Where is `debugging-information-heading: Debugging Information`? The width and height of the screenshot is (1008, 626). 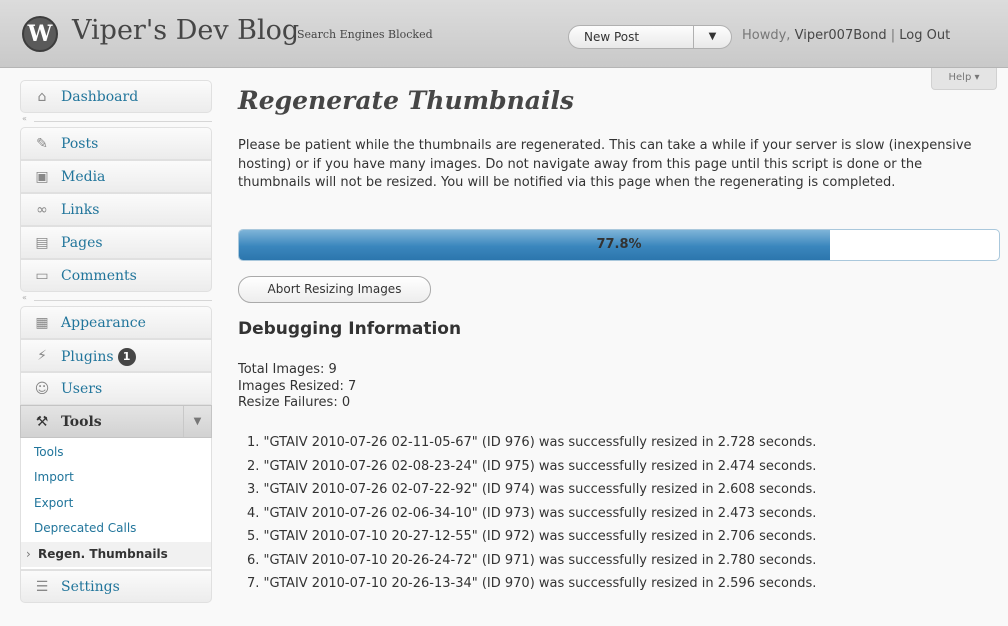
debugging-information-heading: Debugging Information is located at coordinates (350, 329).